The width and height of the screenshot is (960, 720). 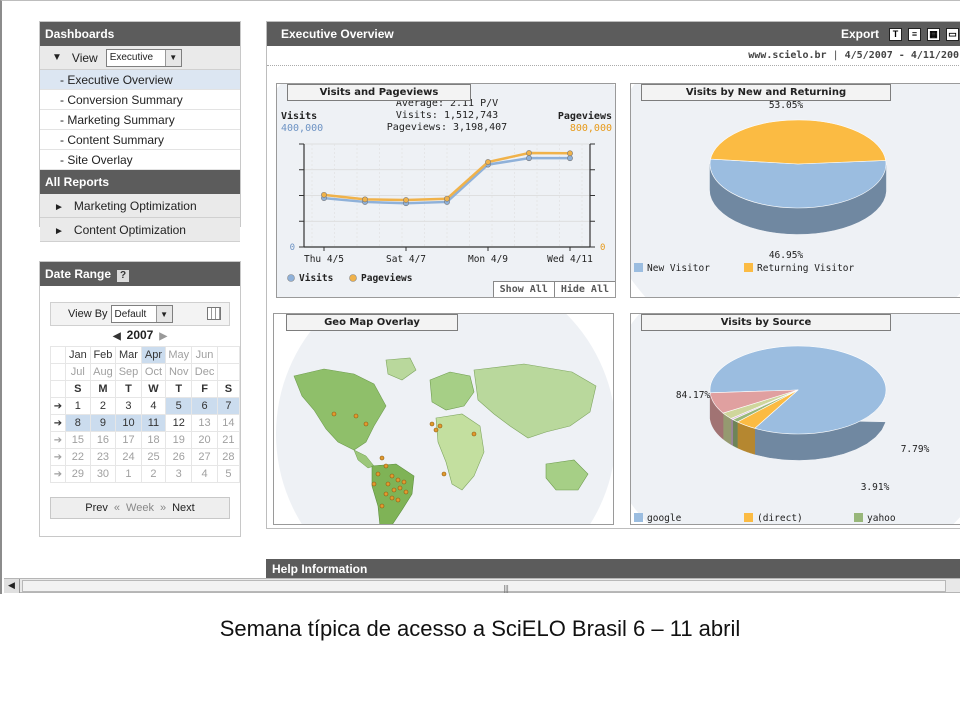 What do you see at coordinates (228, 440) in the screenshot?
I see `calendar-day: 21` at bounding box center [228, 440].